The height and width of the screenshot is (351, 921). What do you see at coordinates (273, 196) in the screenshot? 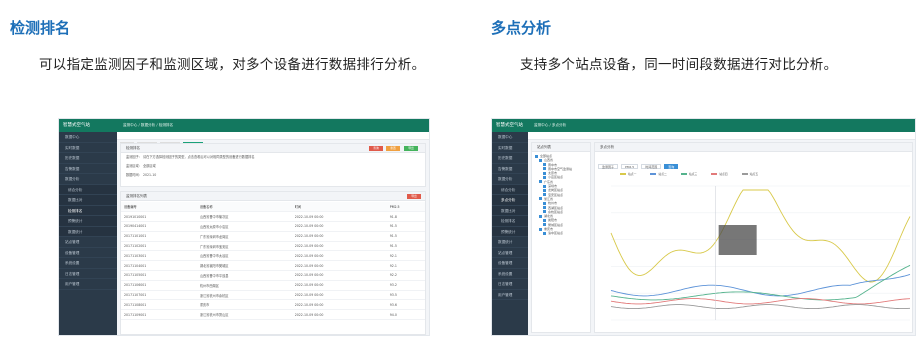
I see `list-title: 监测排名列表` at bounding box center [273, 196].